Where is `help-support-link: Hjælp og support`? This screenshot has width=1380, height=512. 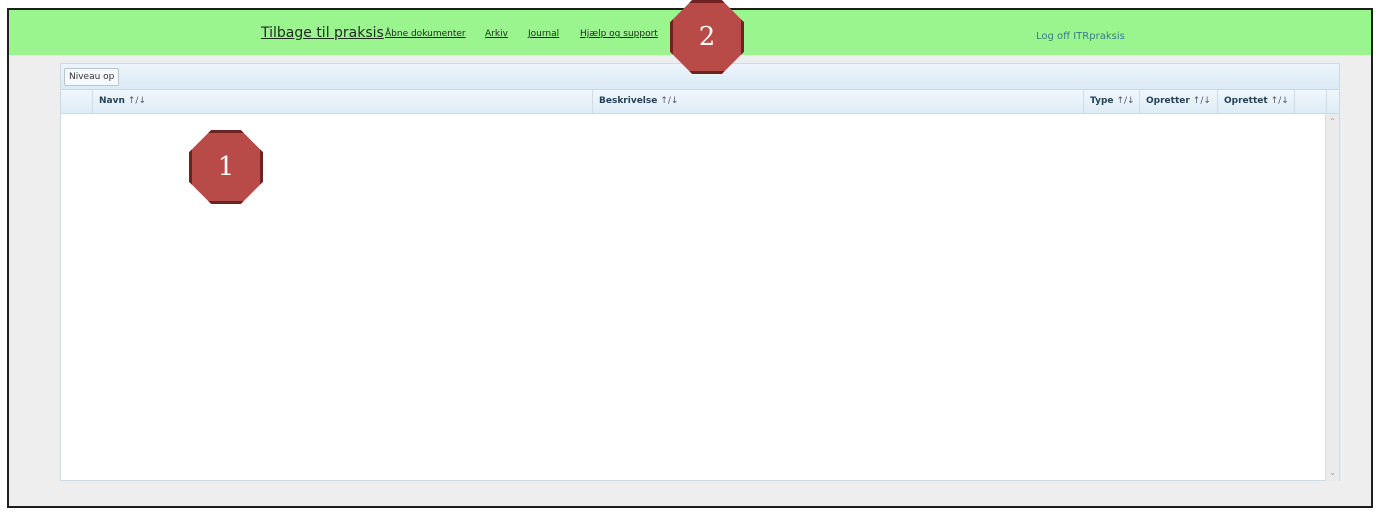 help-support-link: Hjælp og support is located at coordinates (619, 34).